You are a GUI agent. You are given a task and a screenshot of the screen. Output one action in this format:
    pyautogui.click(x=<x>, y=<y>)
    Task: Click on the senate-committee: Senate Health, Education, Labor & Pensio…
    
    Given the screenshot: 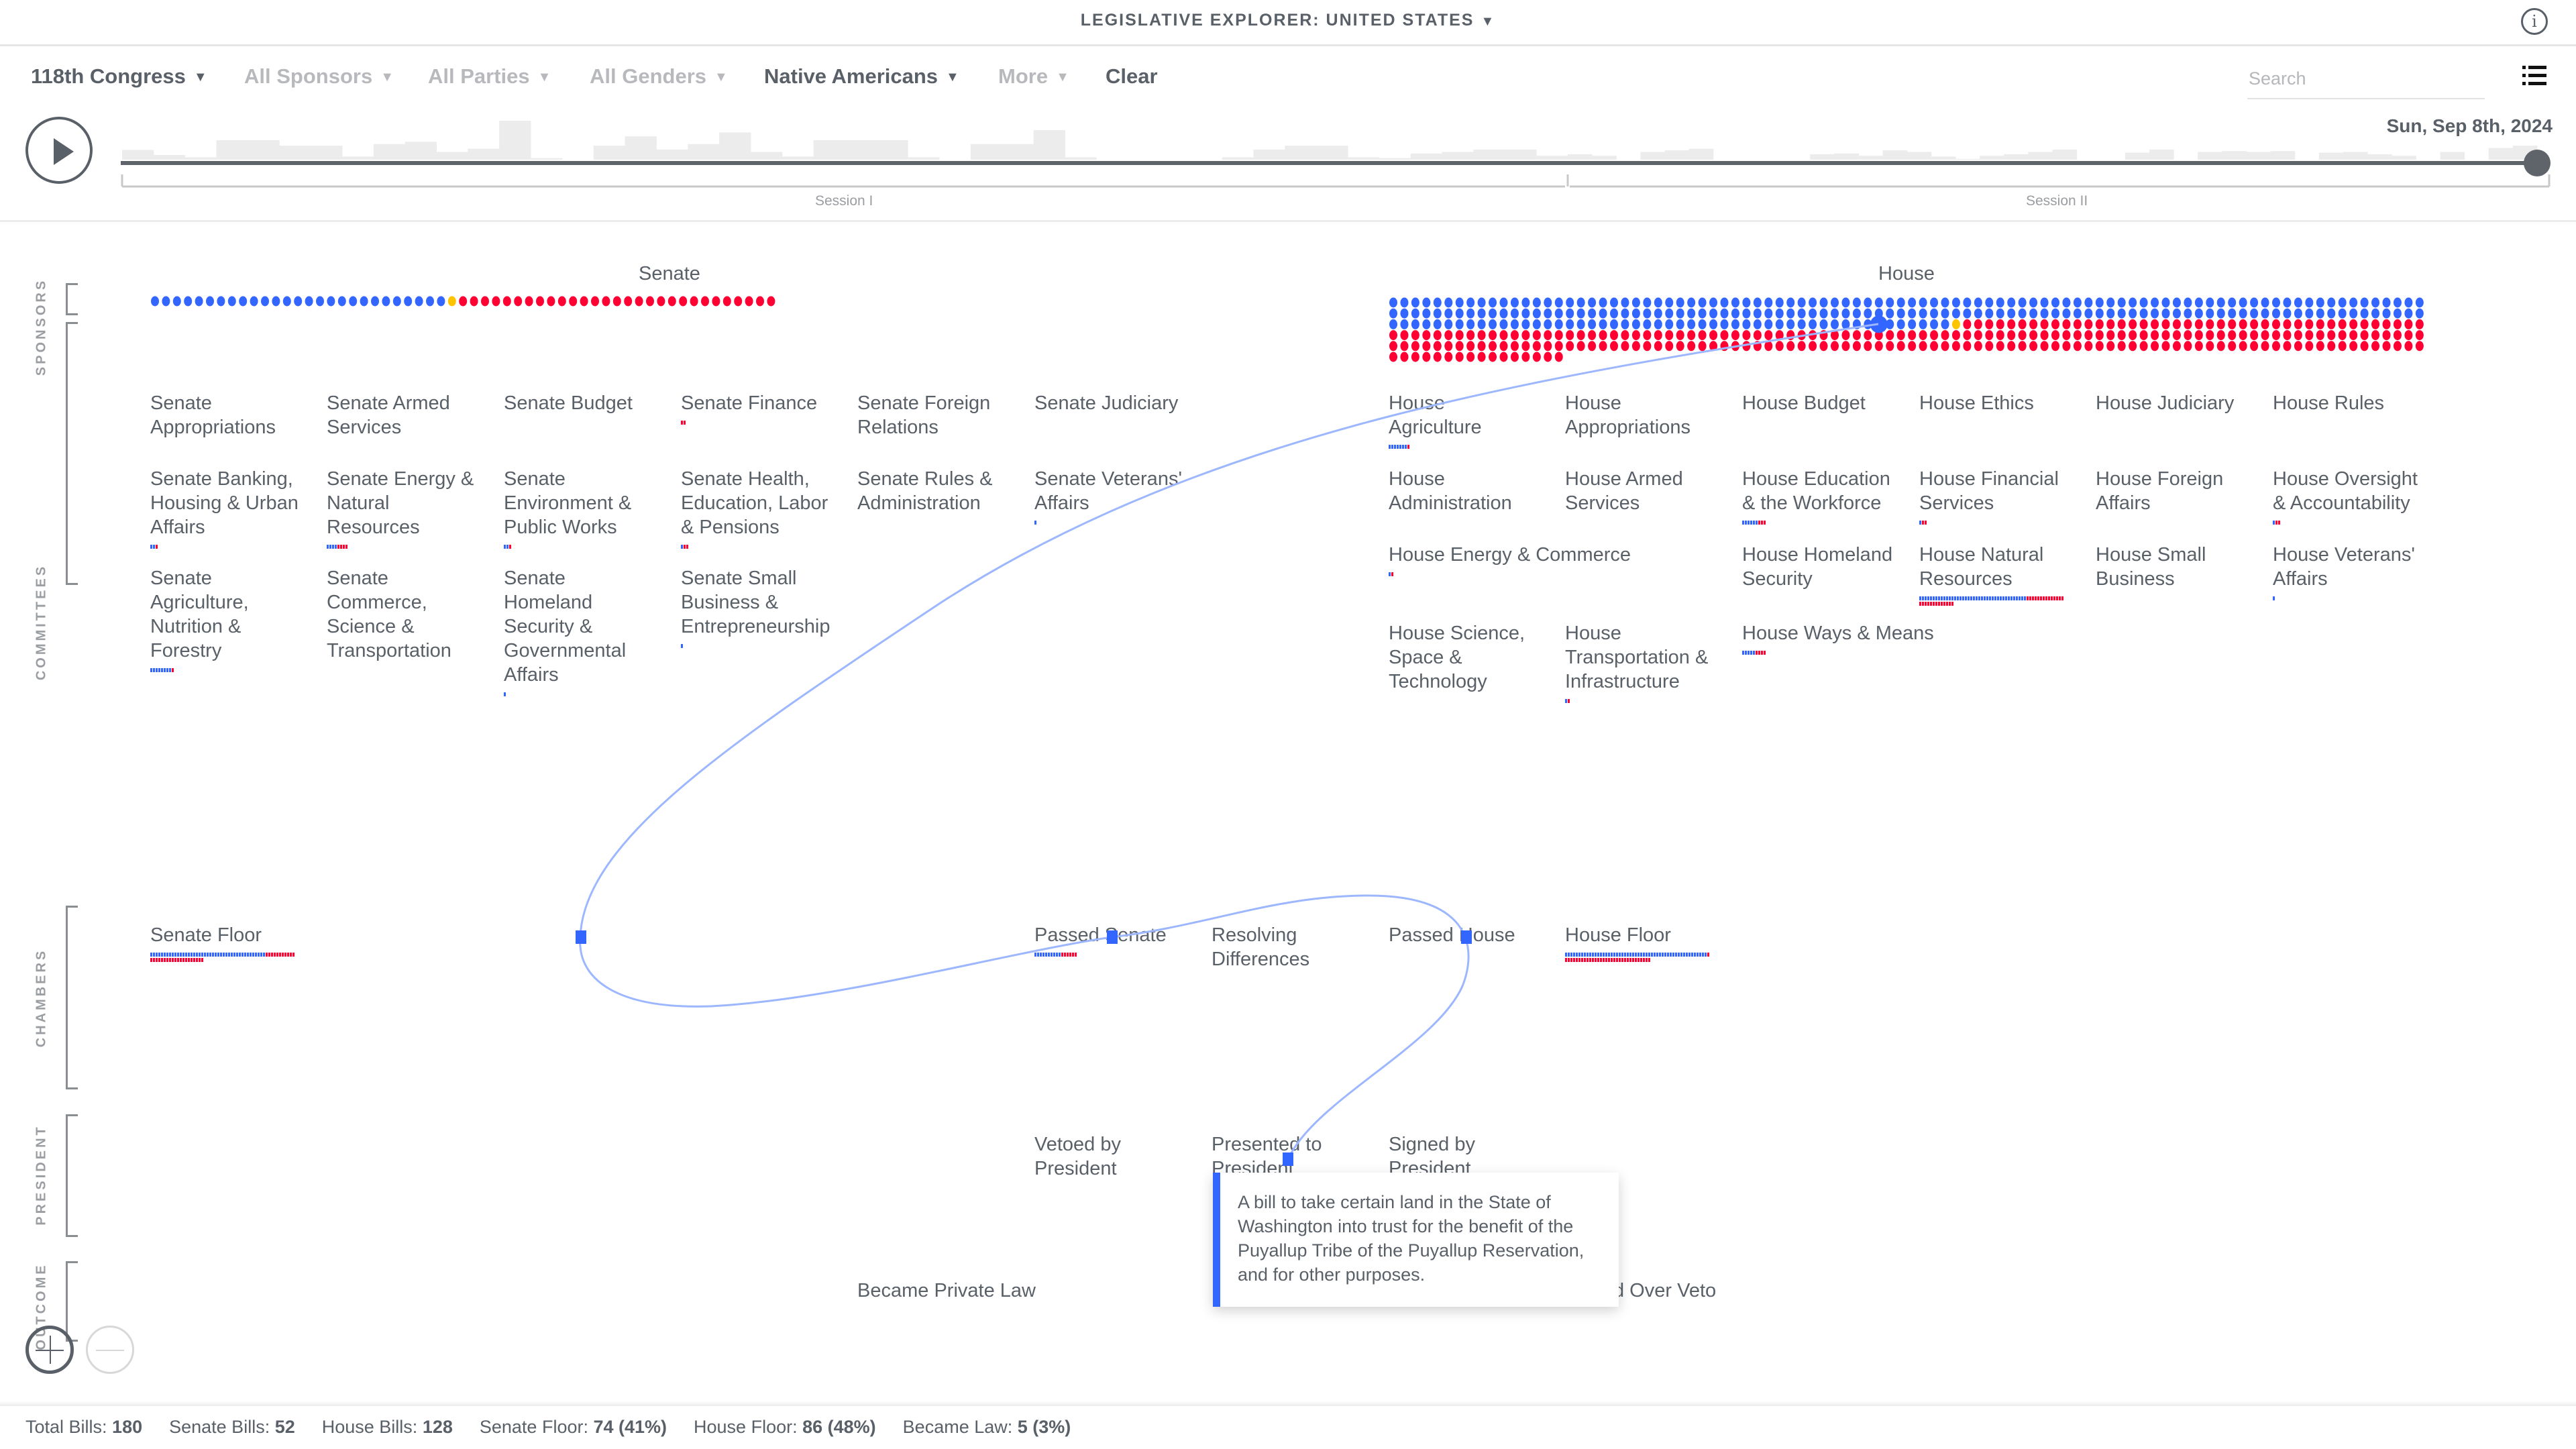 What is the action you would take?
    pyautogui.click(x=754, y=508)
    